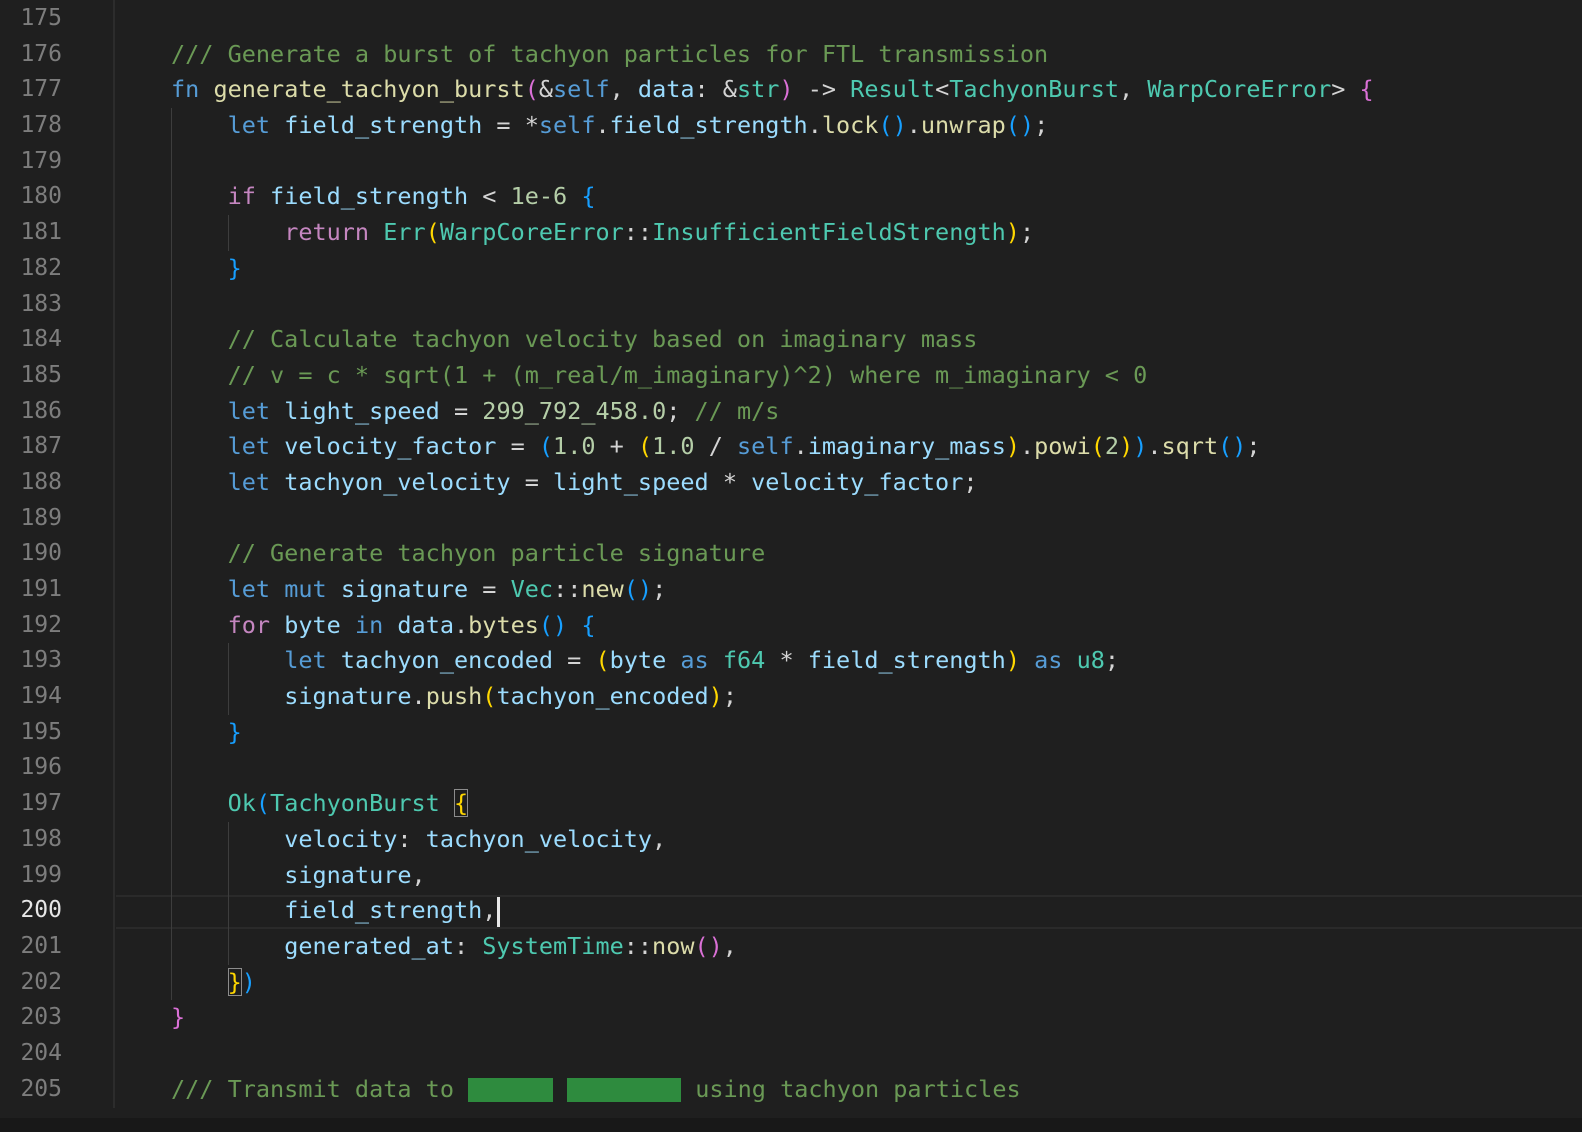 The image size is (1582, 1132). Describe the element at coordinates (312, 624) in the screenshot. I see `code-token: byte` at that location.